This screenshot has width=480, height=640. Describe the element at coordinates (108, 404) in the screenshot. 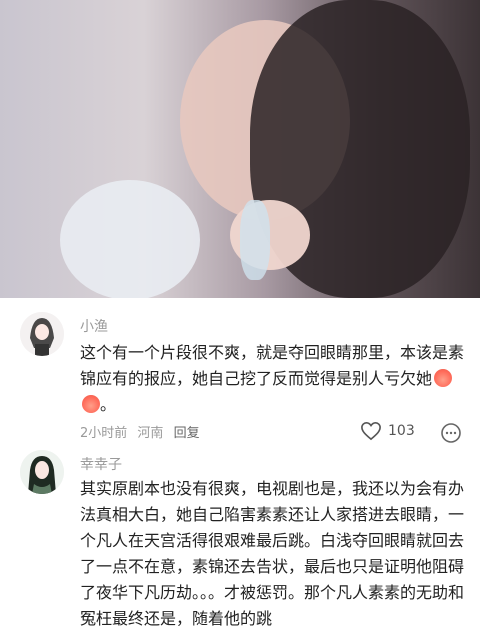

I see `comment-text-end: 。` at that location.